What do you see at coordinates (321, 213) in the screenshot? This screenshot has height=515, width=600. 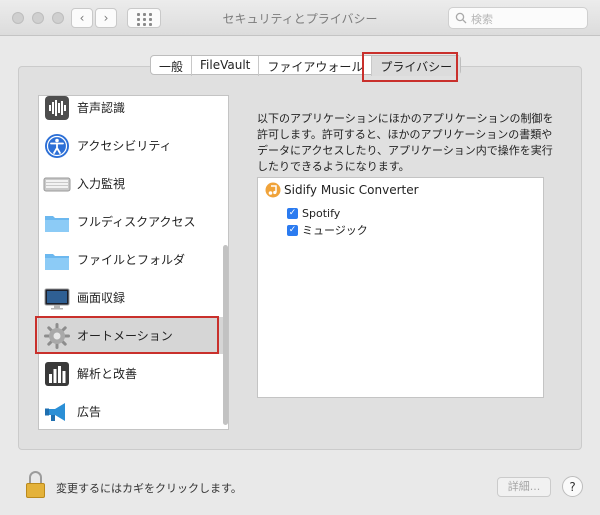 I see `permission-label: Spotify` at bounding box center [321, 213].